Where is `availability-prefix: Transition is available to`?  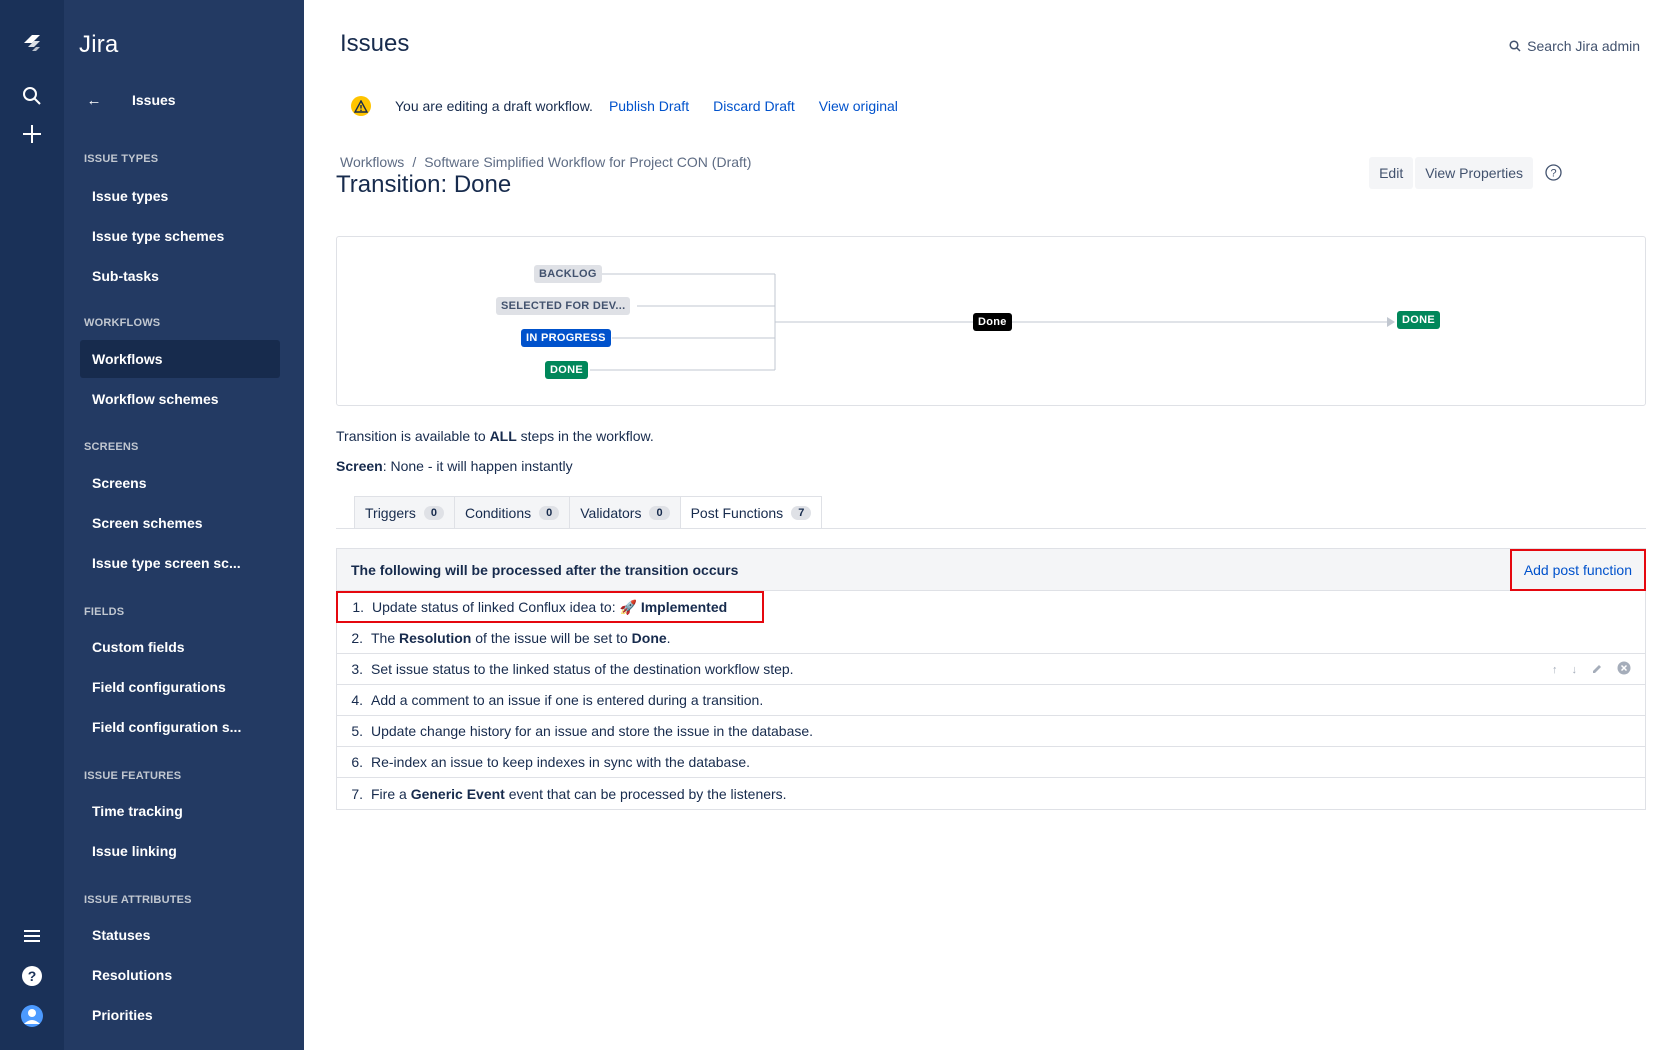 availability-prefix: Transition is available to is located at coordinates (413, 436).